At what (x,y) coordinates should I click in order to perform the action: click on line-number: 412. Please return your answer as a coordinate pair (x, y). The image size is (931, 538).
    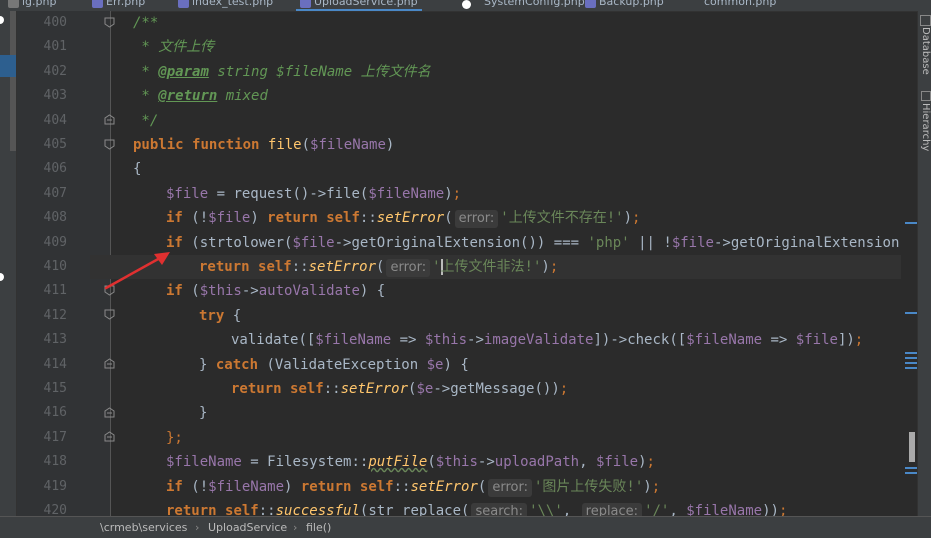
    Looking at the image, I should click on (55, 315).